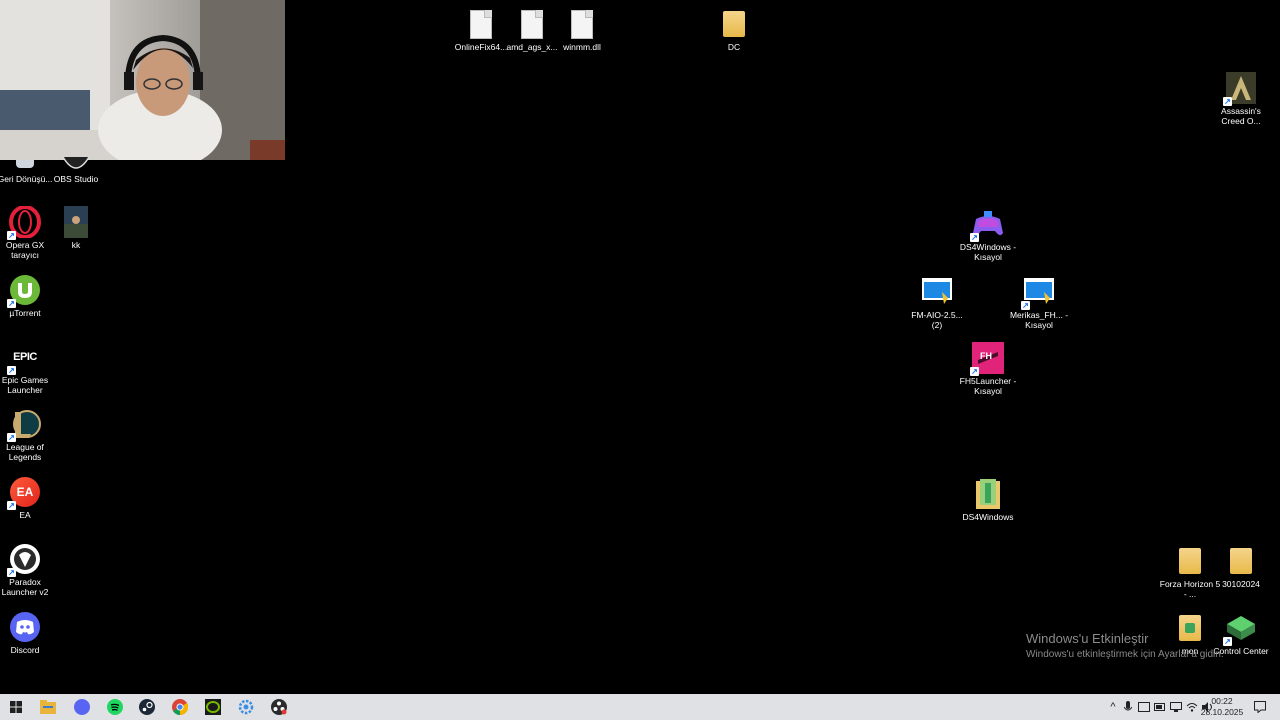 Image resolution: width=1280 pixels, height=720 pixels. Describe the element at coordinates (26, 368) in the screenshot. I see `desktop-icon-epic-games: EPIC ↗ Epic Games Launcher` at that location.